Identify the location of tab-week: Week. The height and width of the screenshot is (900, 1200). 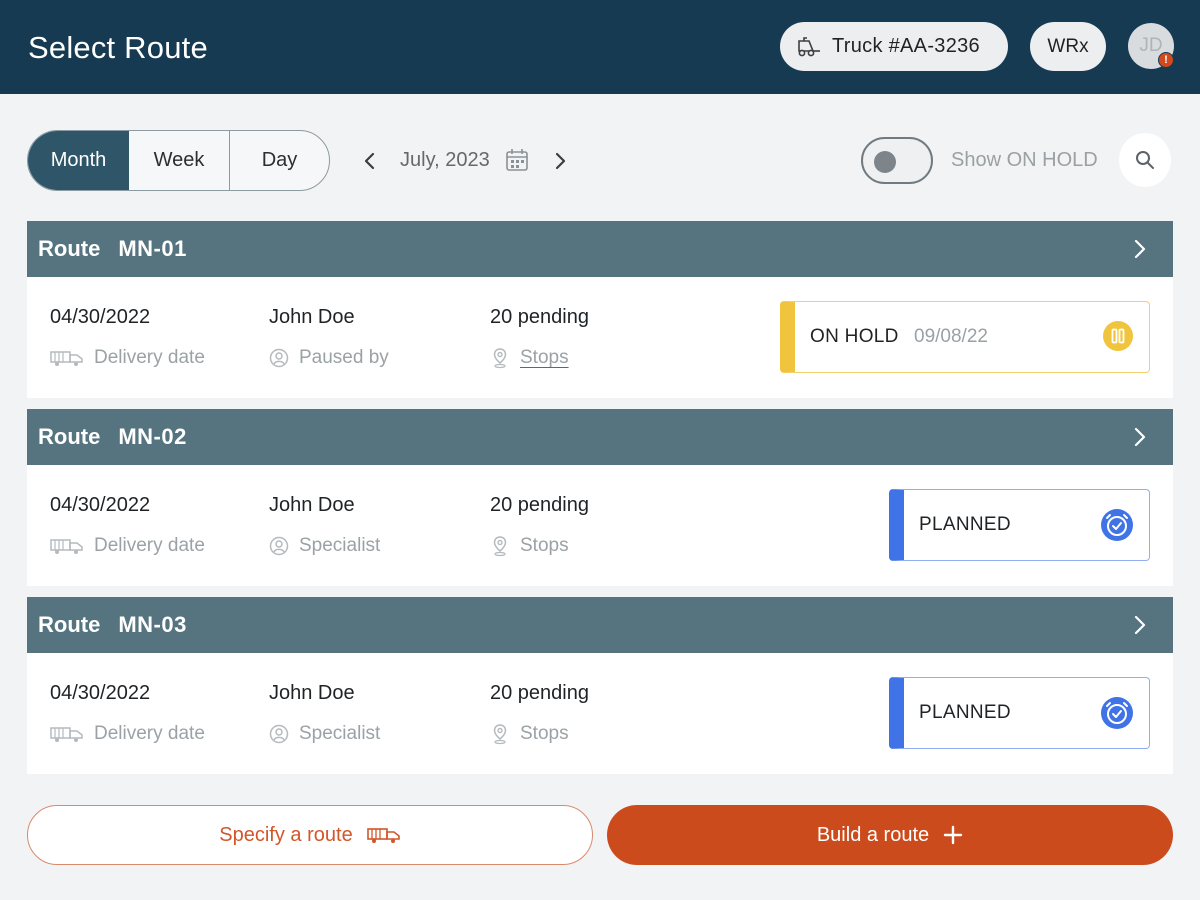
(179, 160).